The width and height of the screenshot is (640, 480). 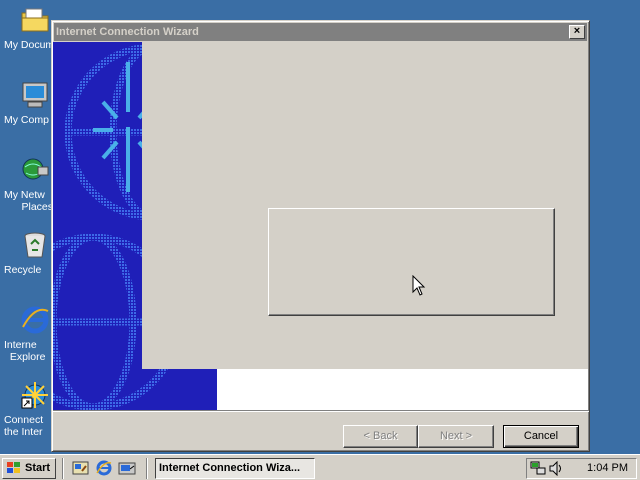 What do you see at coordinates (127, 468) in the screenshot?
I see `outlook-express-icon` at bounding box center [127, 468].